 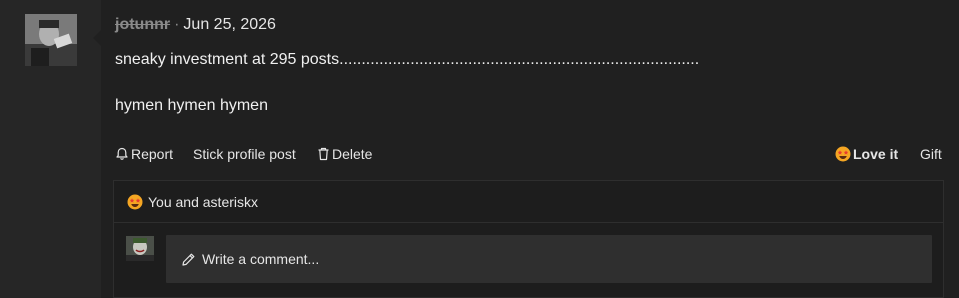 What do you see at coordinates (323, 154) in the screenshot?
I see `trash-icon` at bounding box center [323, 154].